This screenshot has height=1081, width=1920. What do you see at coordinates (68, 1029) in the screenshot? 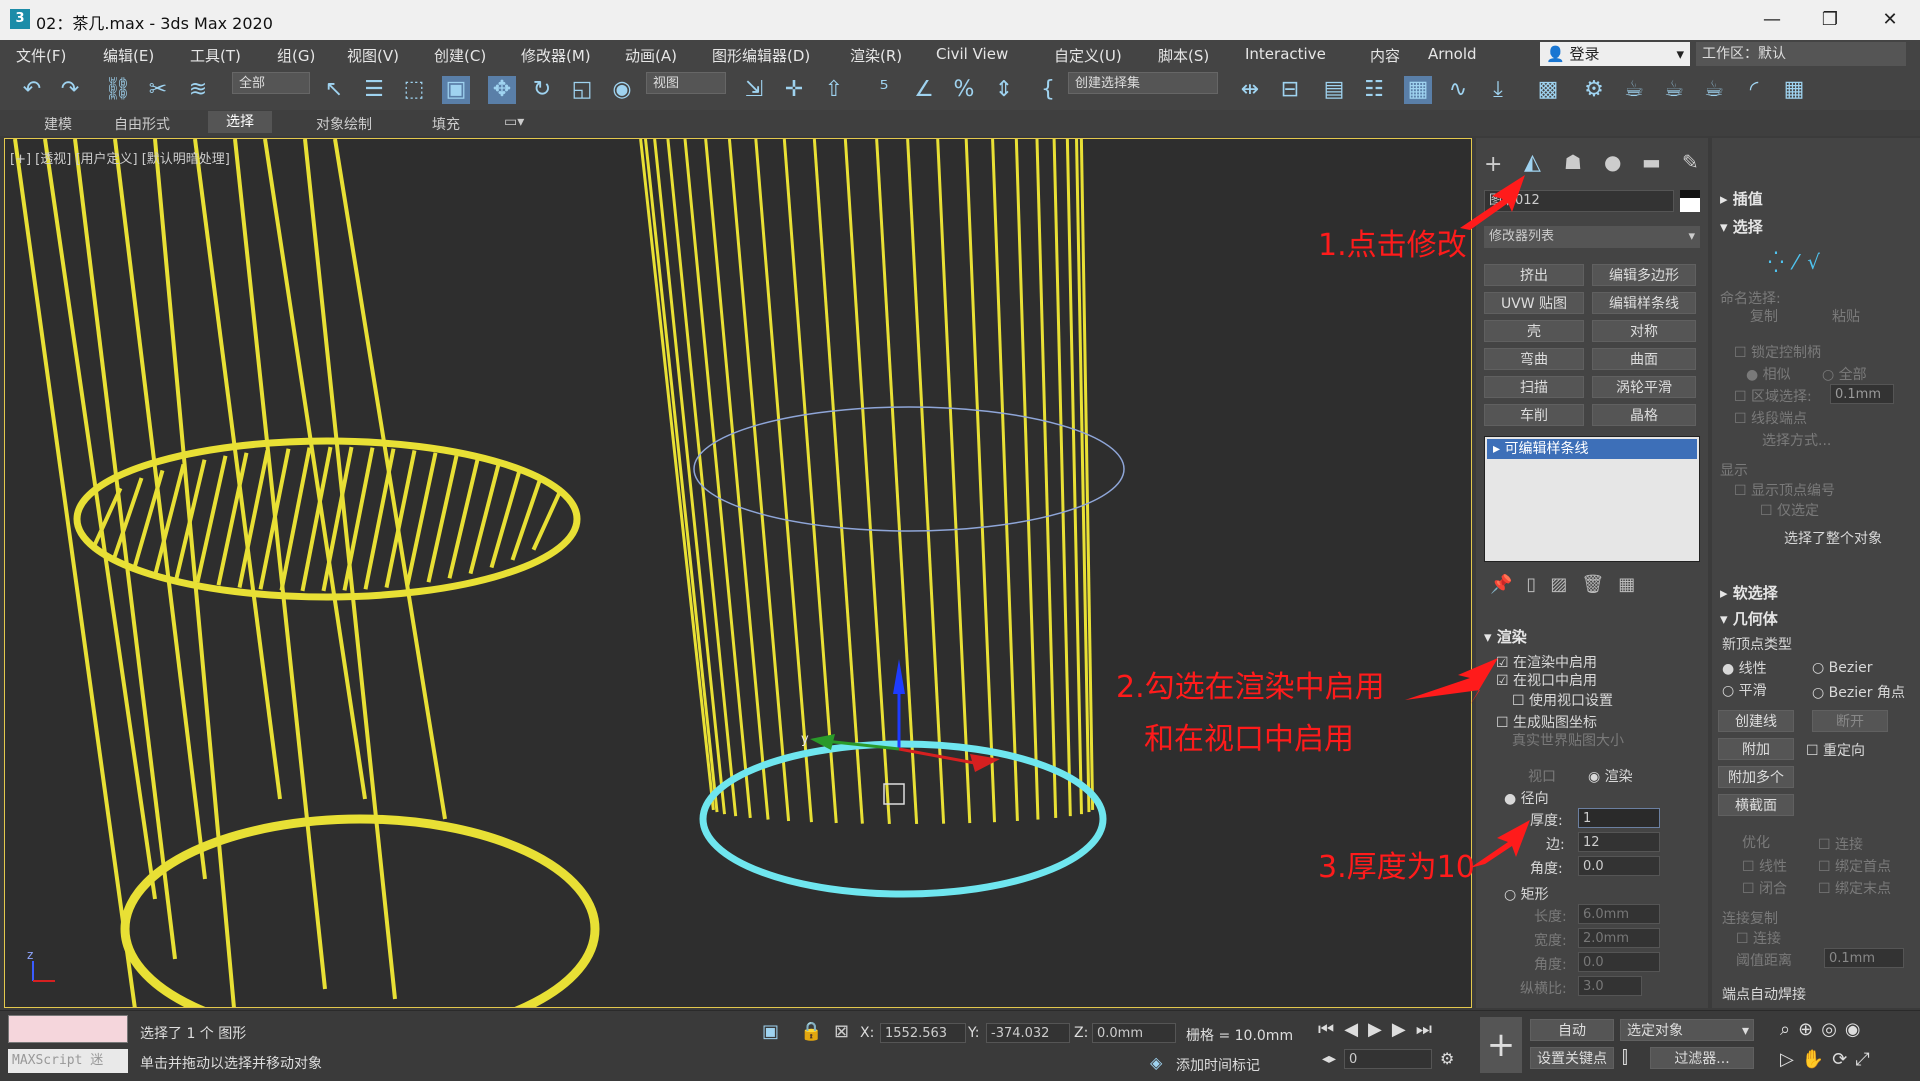
I see `maxscript-listener` at bounding box center [68, 1029].